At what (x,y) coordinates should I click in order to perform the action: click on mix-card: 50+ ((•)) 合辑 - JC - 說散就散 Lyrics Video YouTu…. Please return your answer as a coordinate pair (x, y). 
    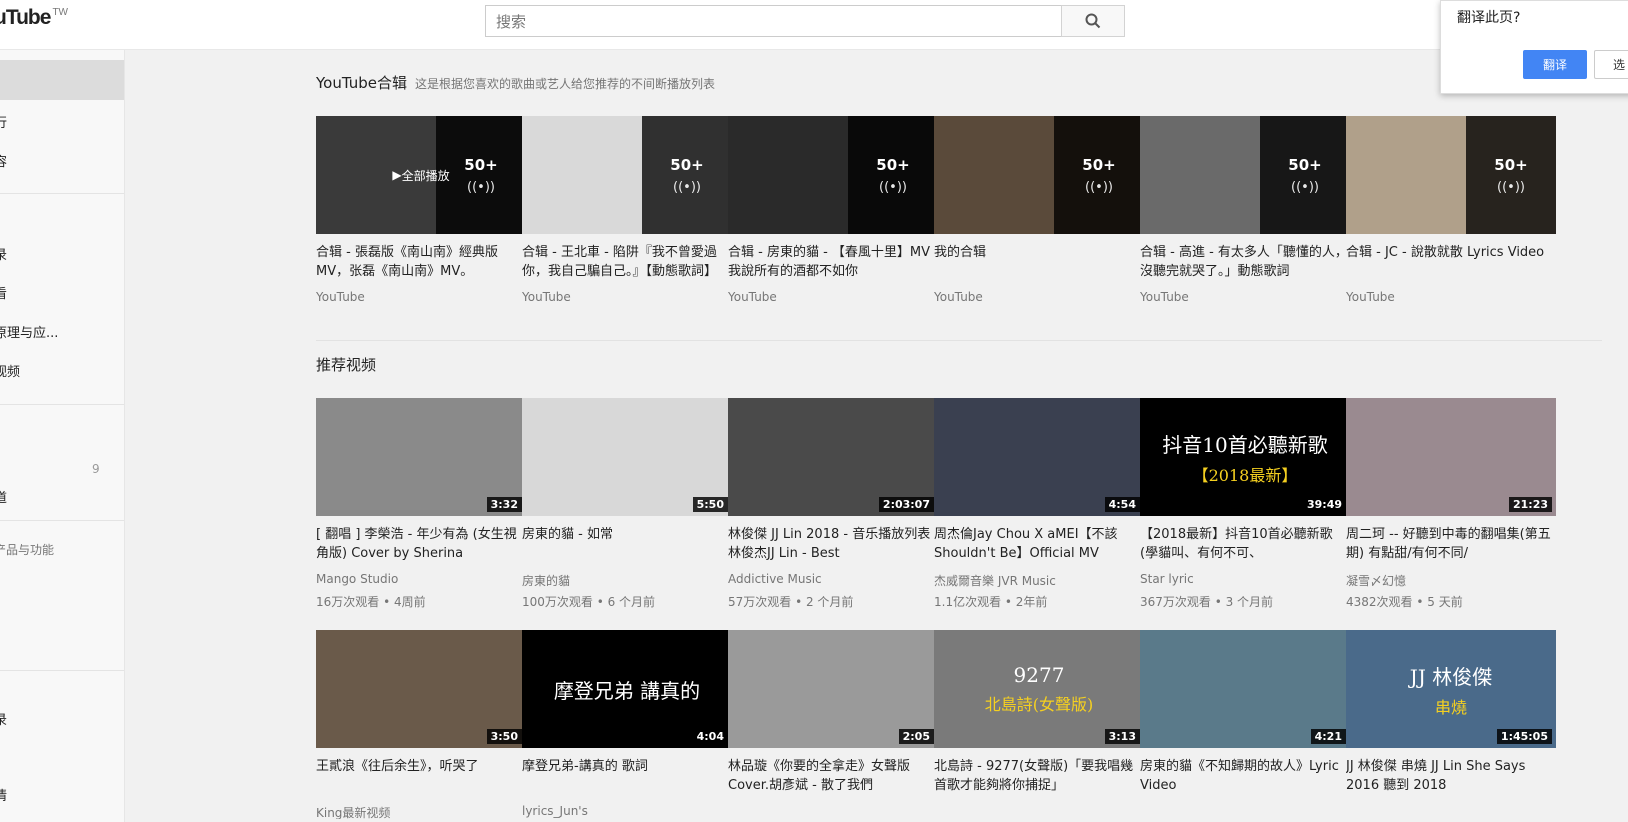
    Looking at the image, I should click on (1451, 210).